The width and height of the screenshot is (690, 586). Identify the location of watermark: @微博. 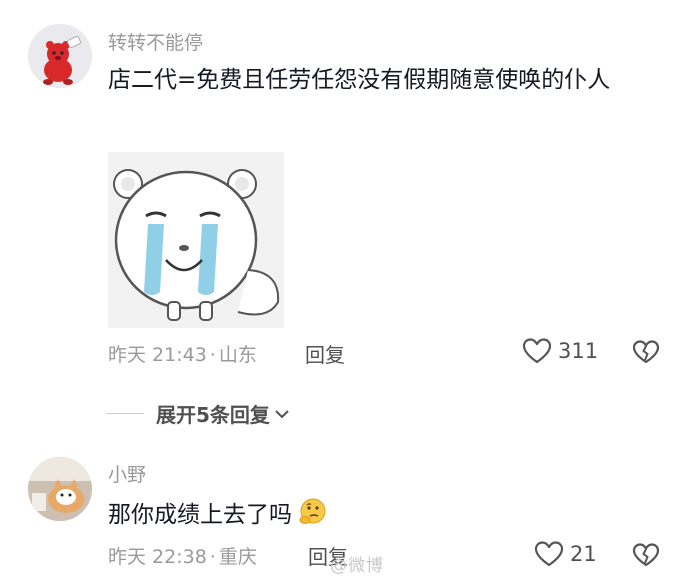
(357, 566).